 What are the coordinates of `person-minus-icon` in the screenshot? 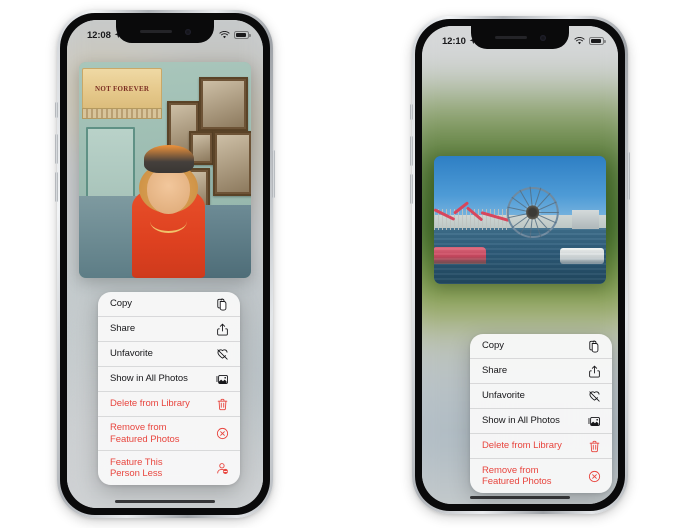 It's located at (222, 468).